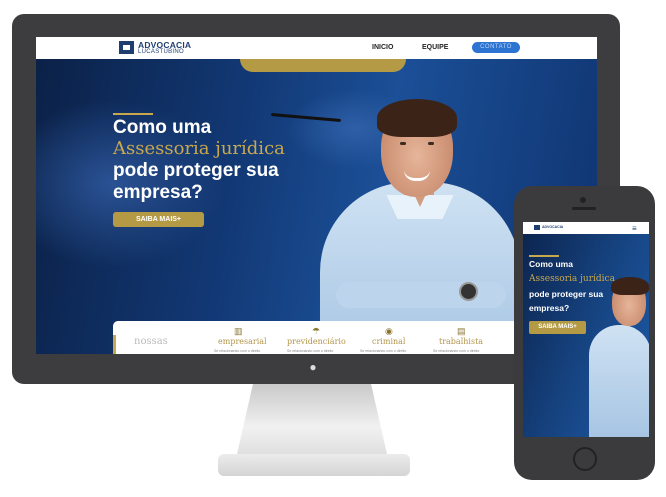 The image size is (666, 497). What do you see at coordinates (544, 256) in the screenshot?
I see `phone-hero-accent-line` at bounding box center [544, 256].